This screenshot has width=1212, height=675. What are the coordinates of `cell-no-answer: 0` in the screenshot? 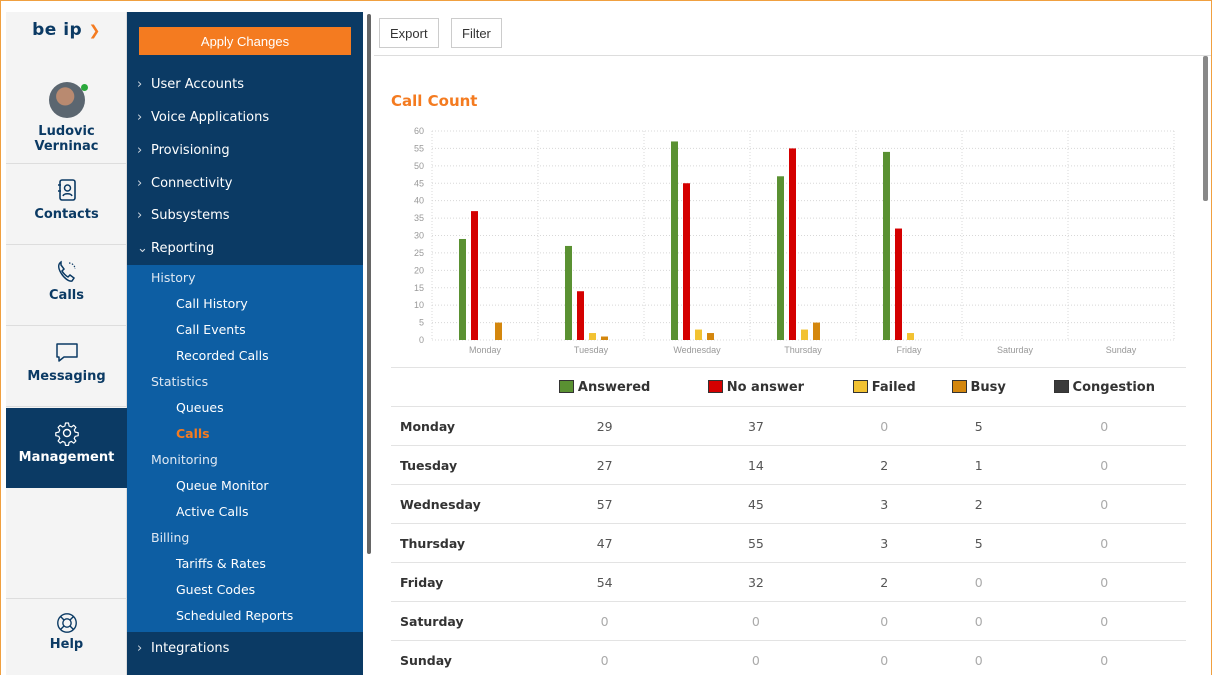 It's located at (756, 657).